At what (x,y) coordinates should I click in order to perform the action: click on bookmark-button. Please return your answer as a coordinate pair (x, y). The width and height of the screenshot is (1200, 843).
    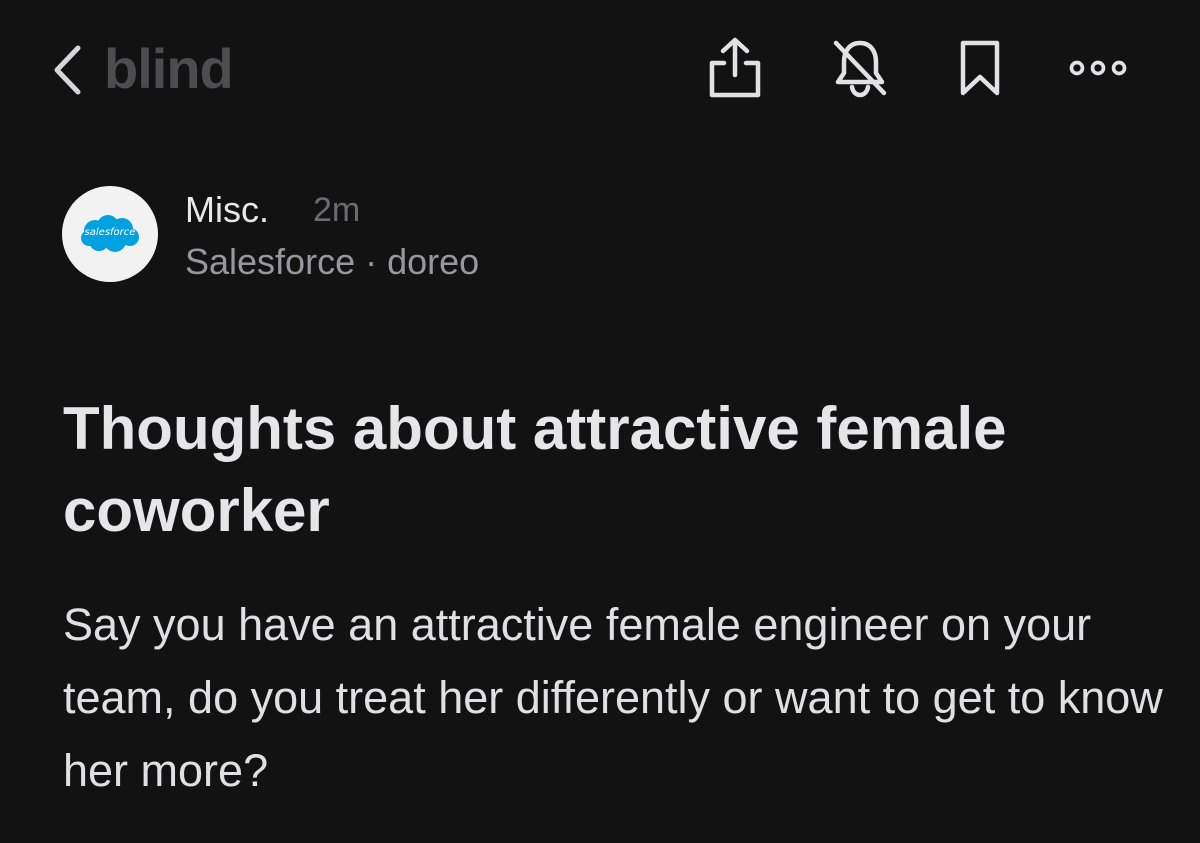
    Looking at the image, I should click on (980, 68).